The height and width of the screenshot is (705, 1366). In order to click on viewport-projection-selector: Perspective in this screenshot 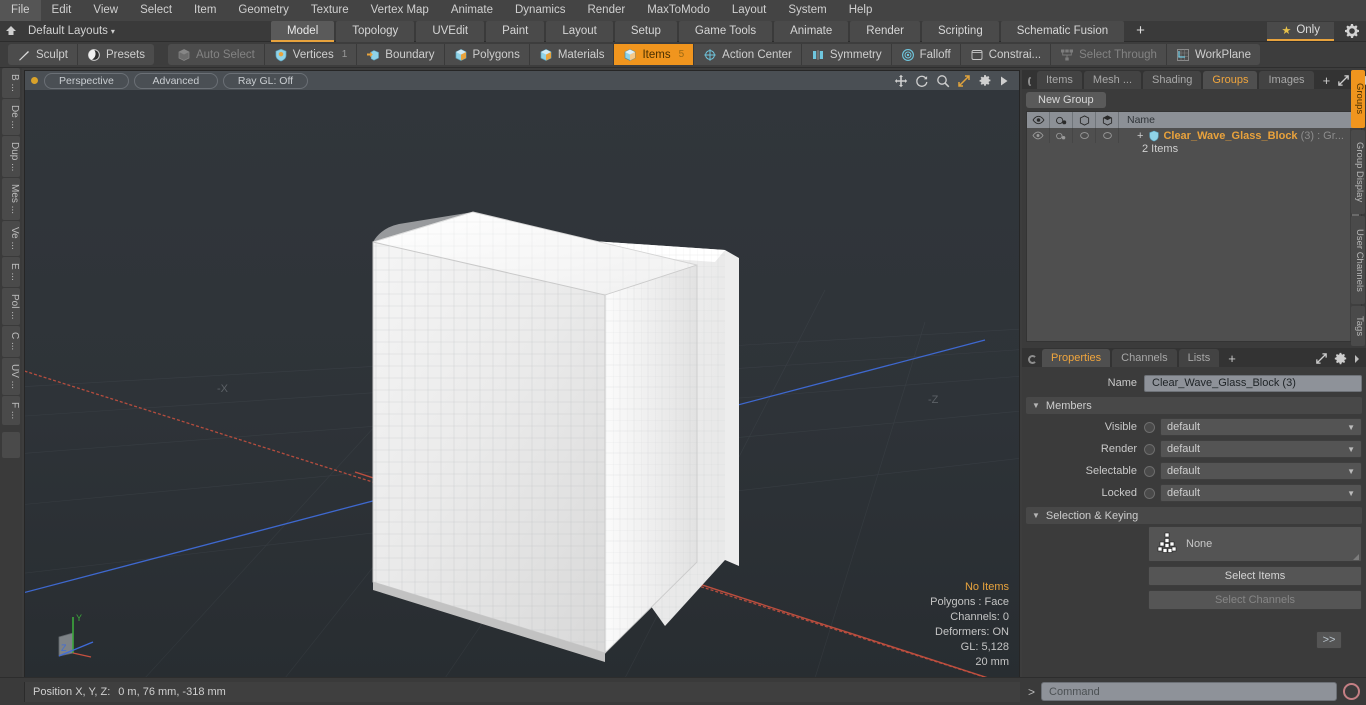, I will do `click(86, 80)`.